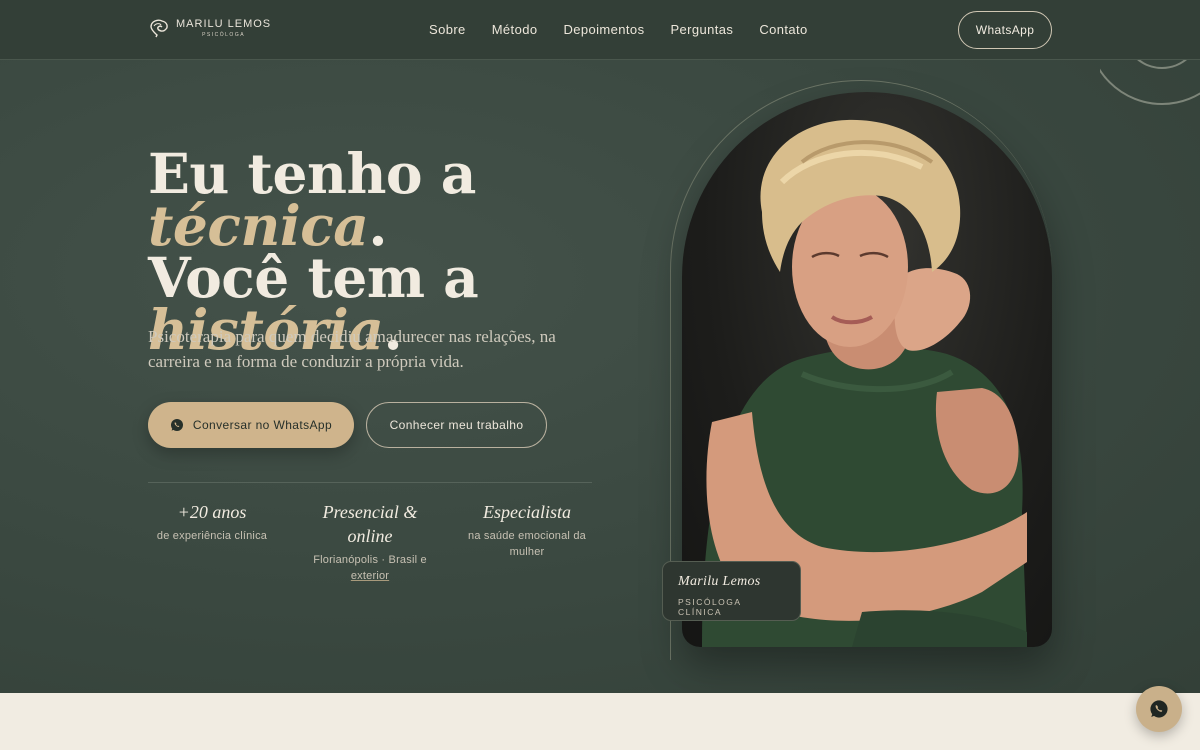 The image size is (1200, 750). Describe the element at coordinates (370, 524) in the screenshot. I see `stat-title: Presencial & online` at that location.